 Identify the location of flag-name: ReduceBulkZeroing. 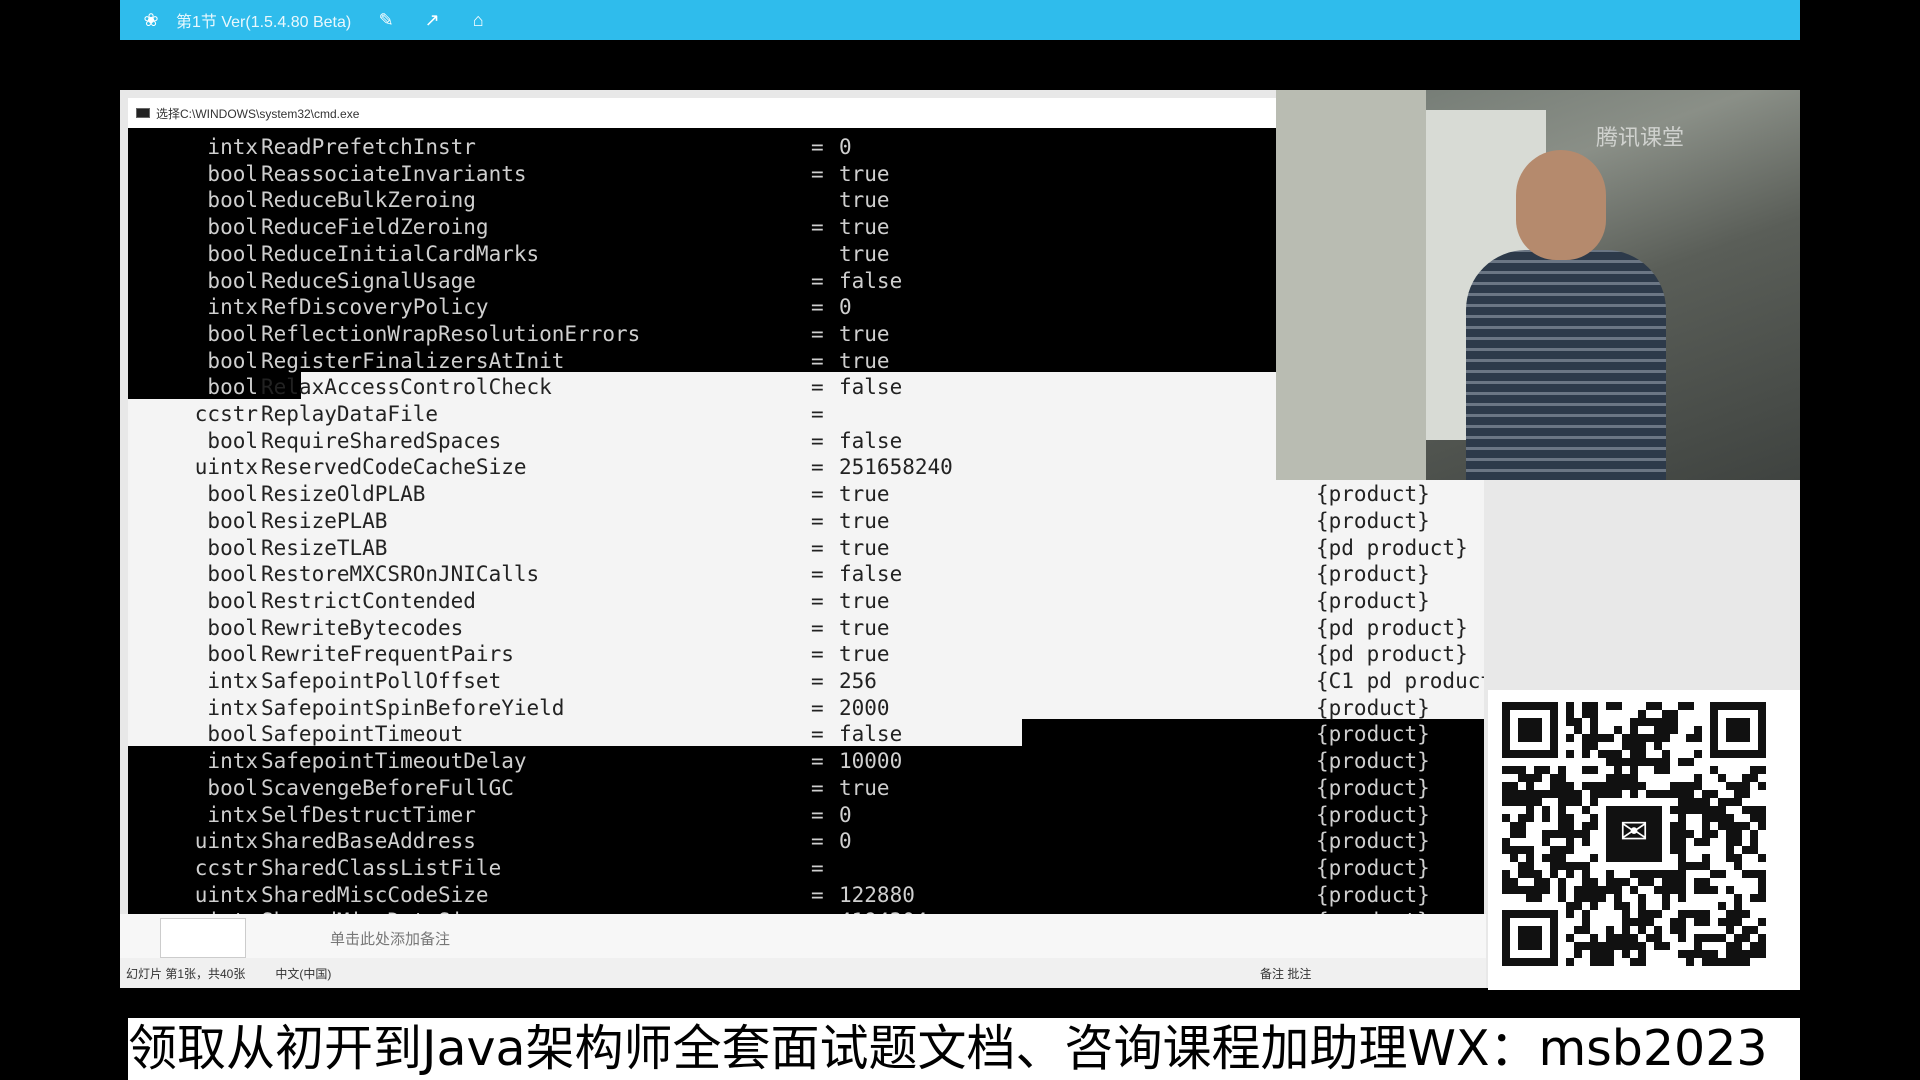
(368, 200).